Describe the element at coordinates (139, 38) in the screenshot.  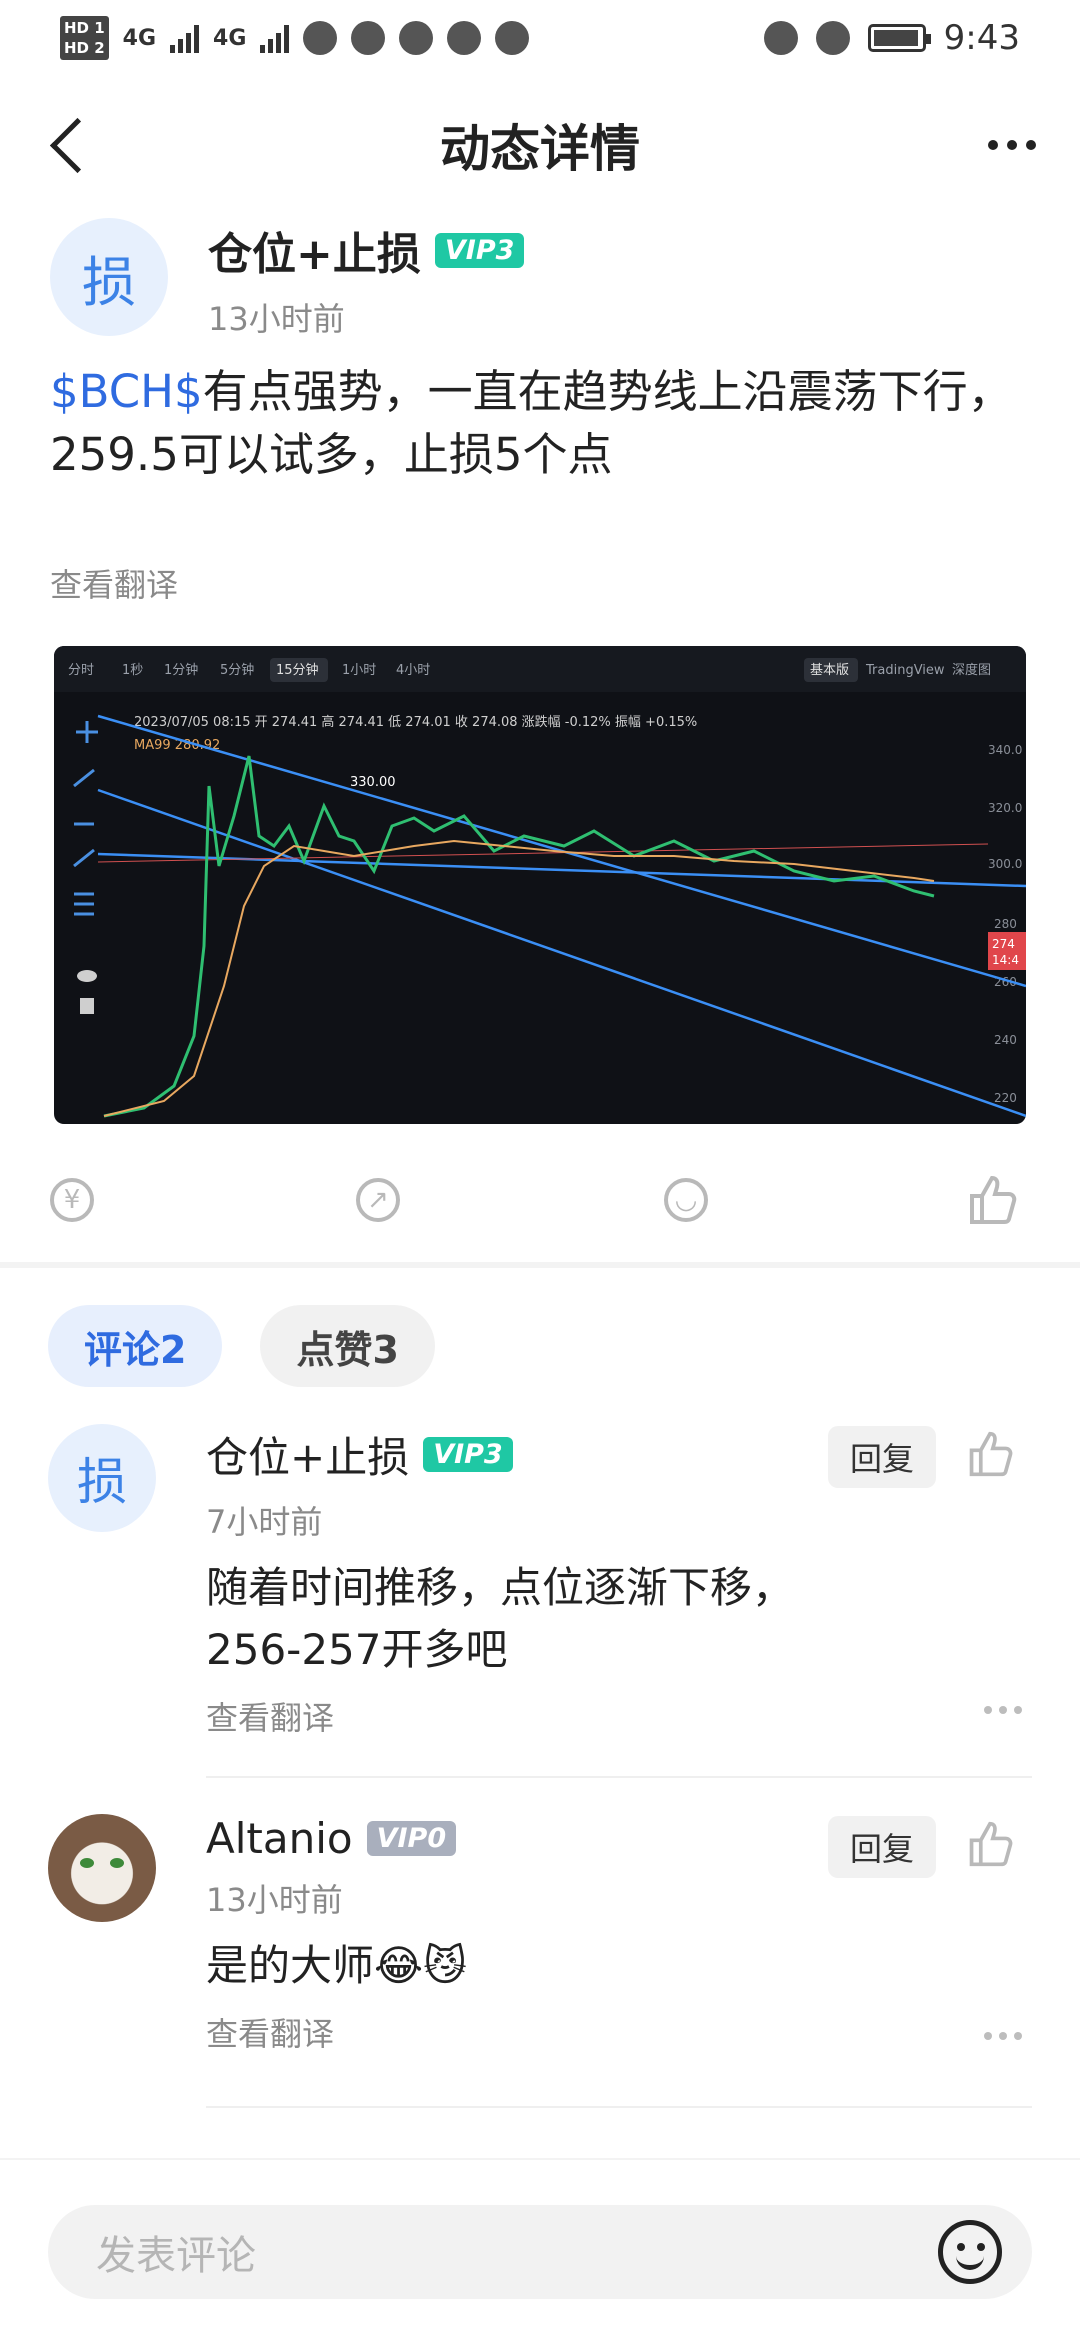
I see `network-label-1: 4G` at that location.